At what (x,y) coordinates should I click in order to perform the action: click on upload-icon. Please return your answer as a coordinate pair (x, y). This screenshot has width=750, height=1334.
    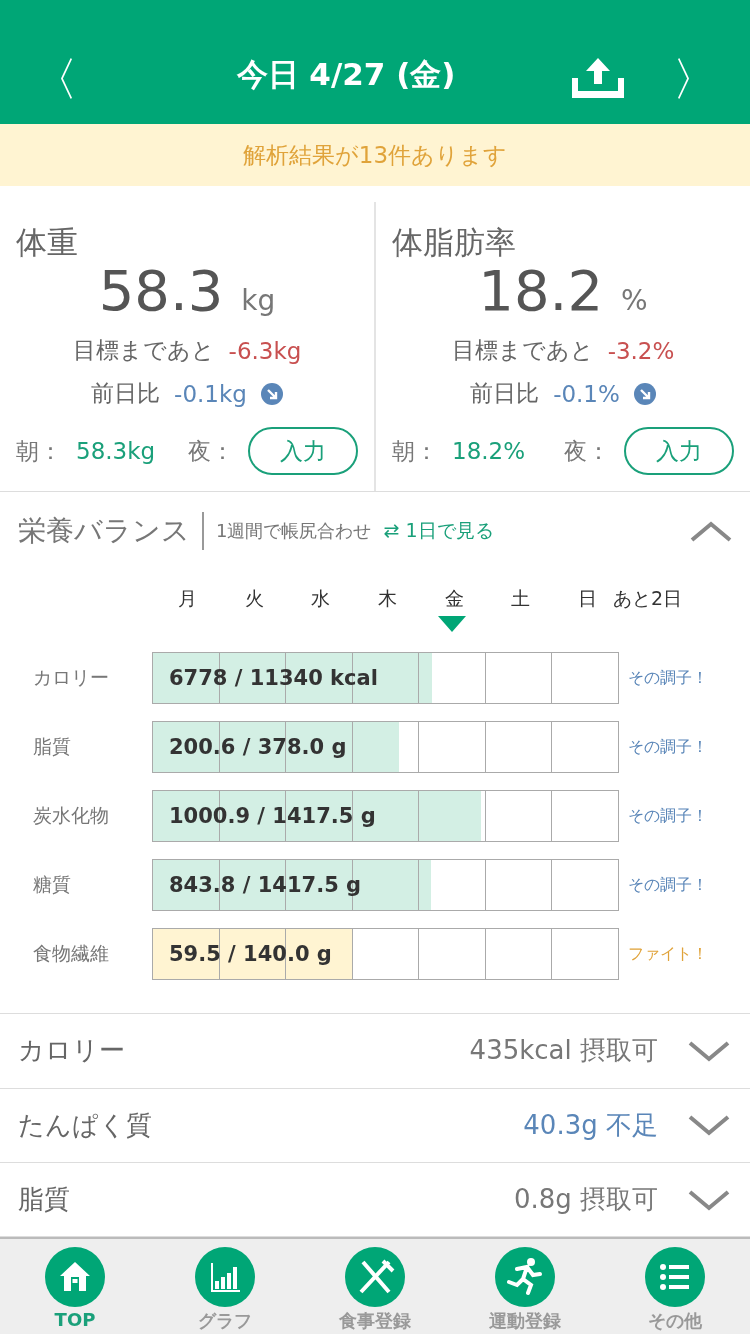
    Looking at the image, I should click on (598, 78).